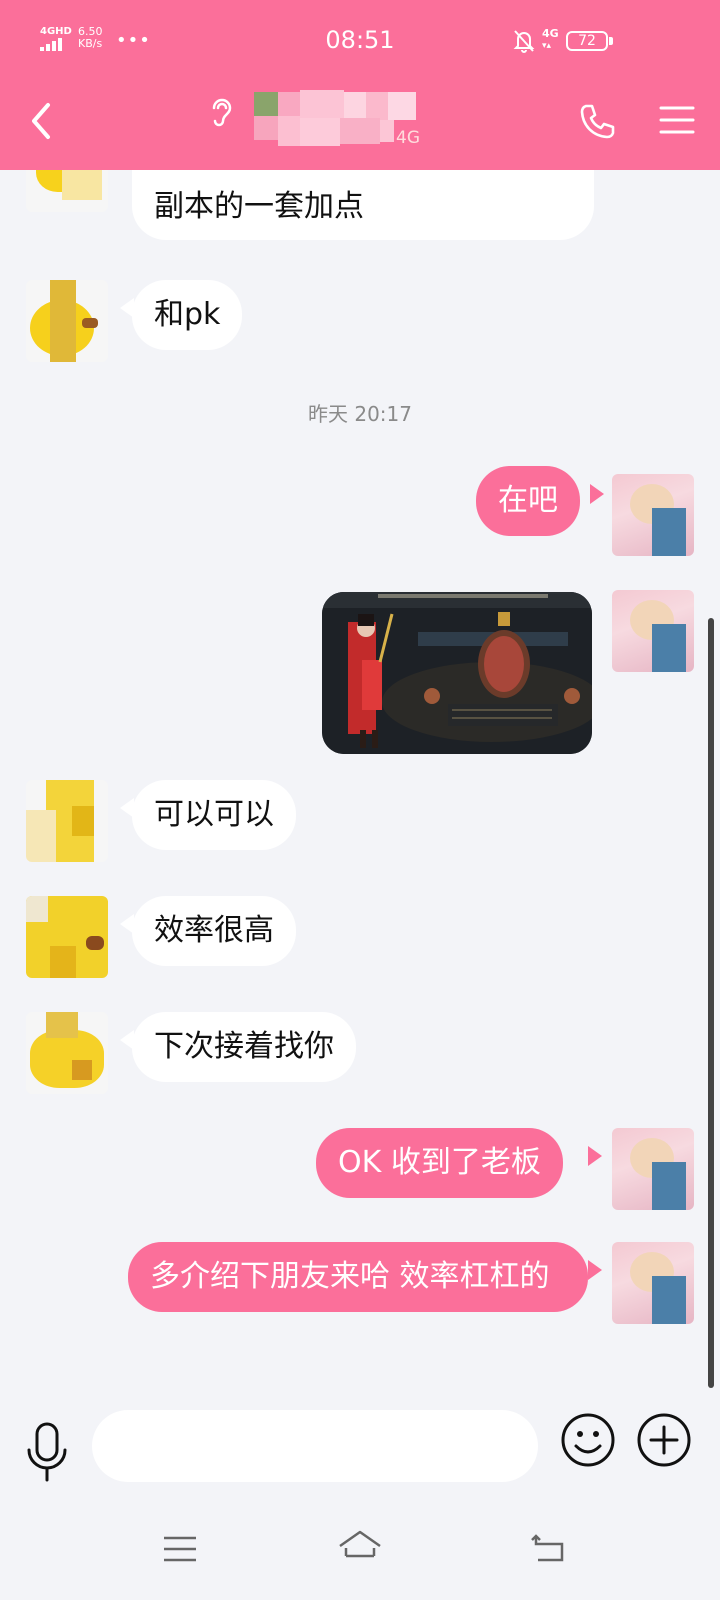  What do you see at coordinates (315, 1446) in the screenshot?
I see `message-input` at bounding box center [315, 1446].